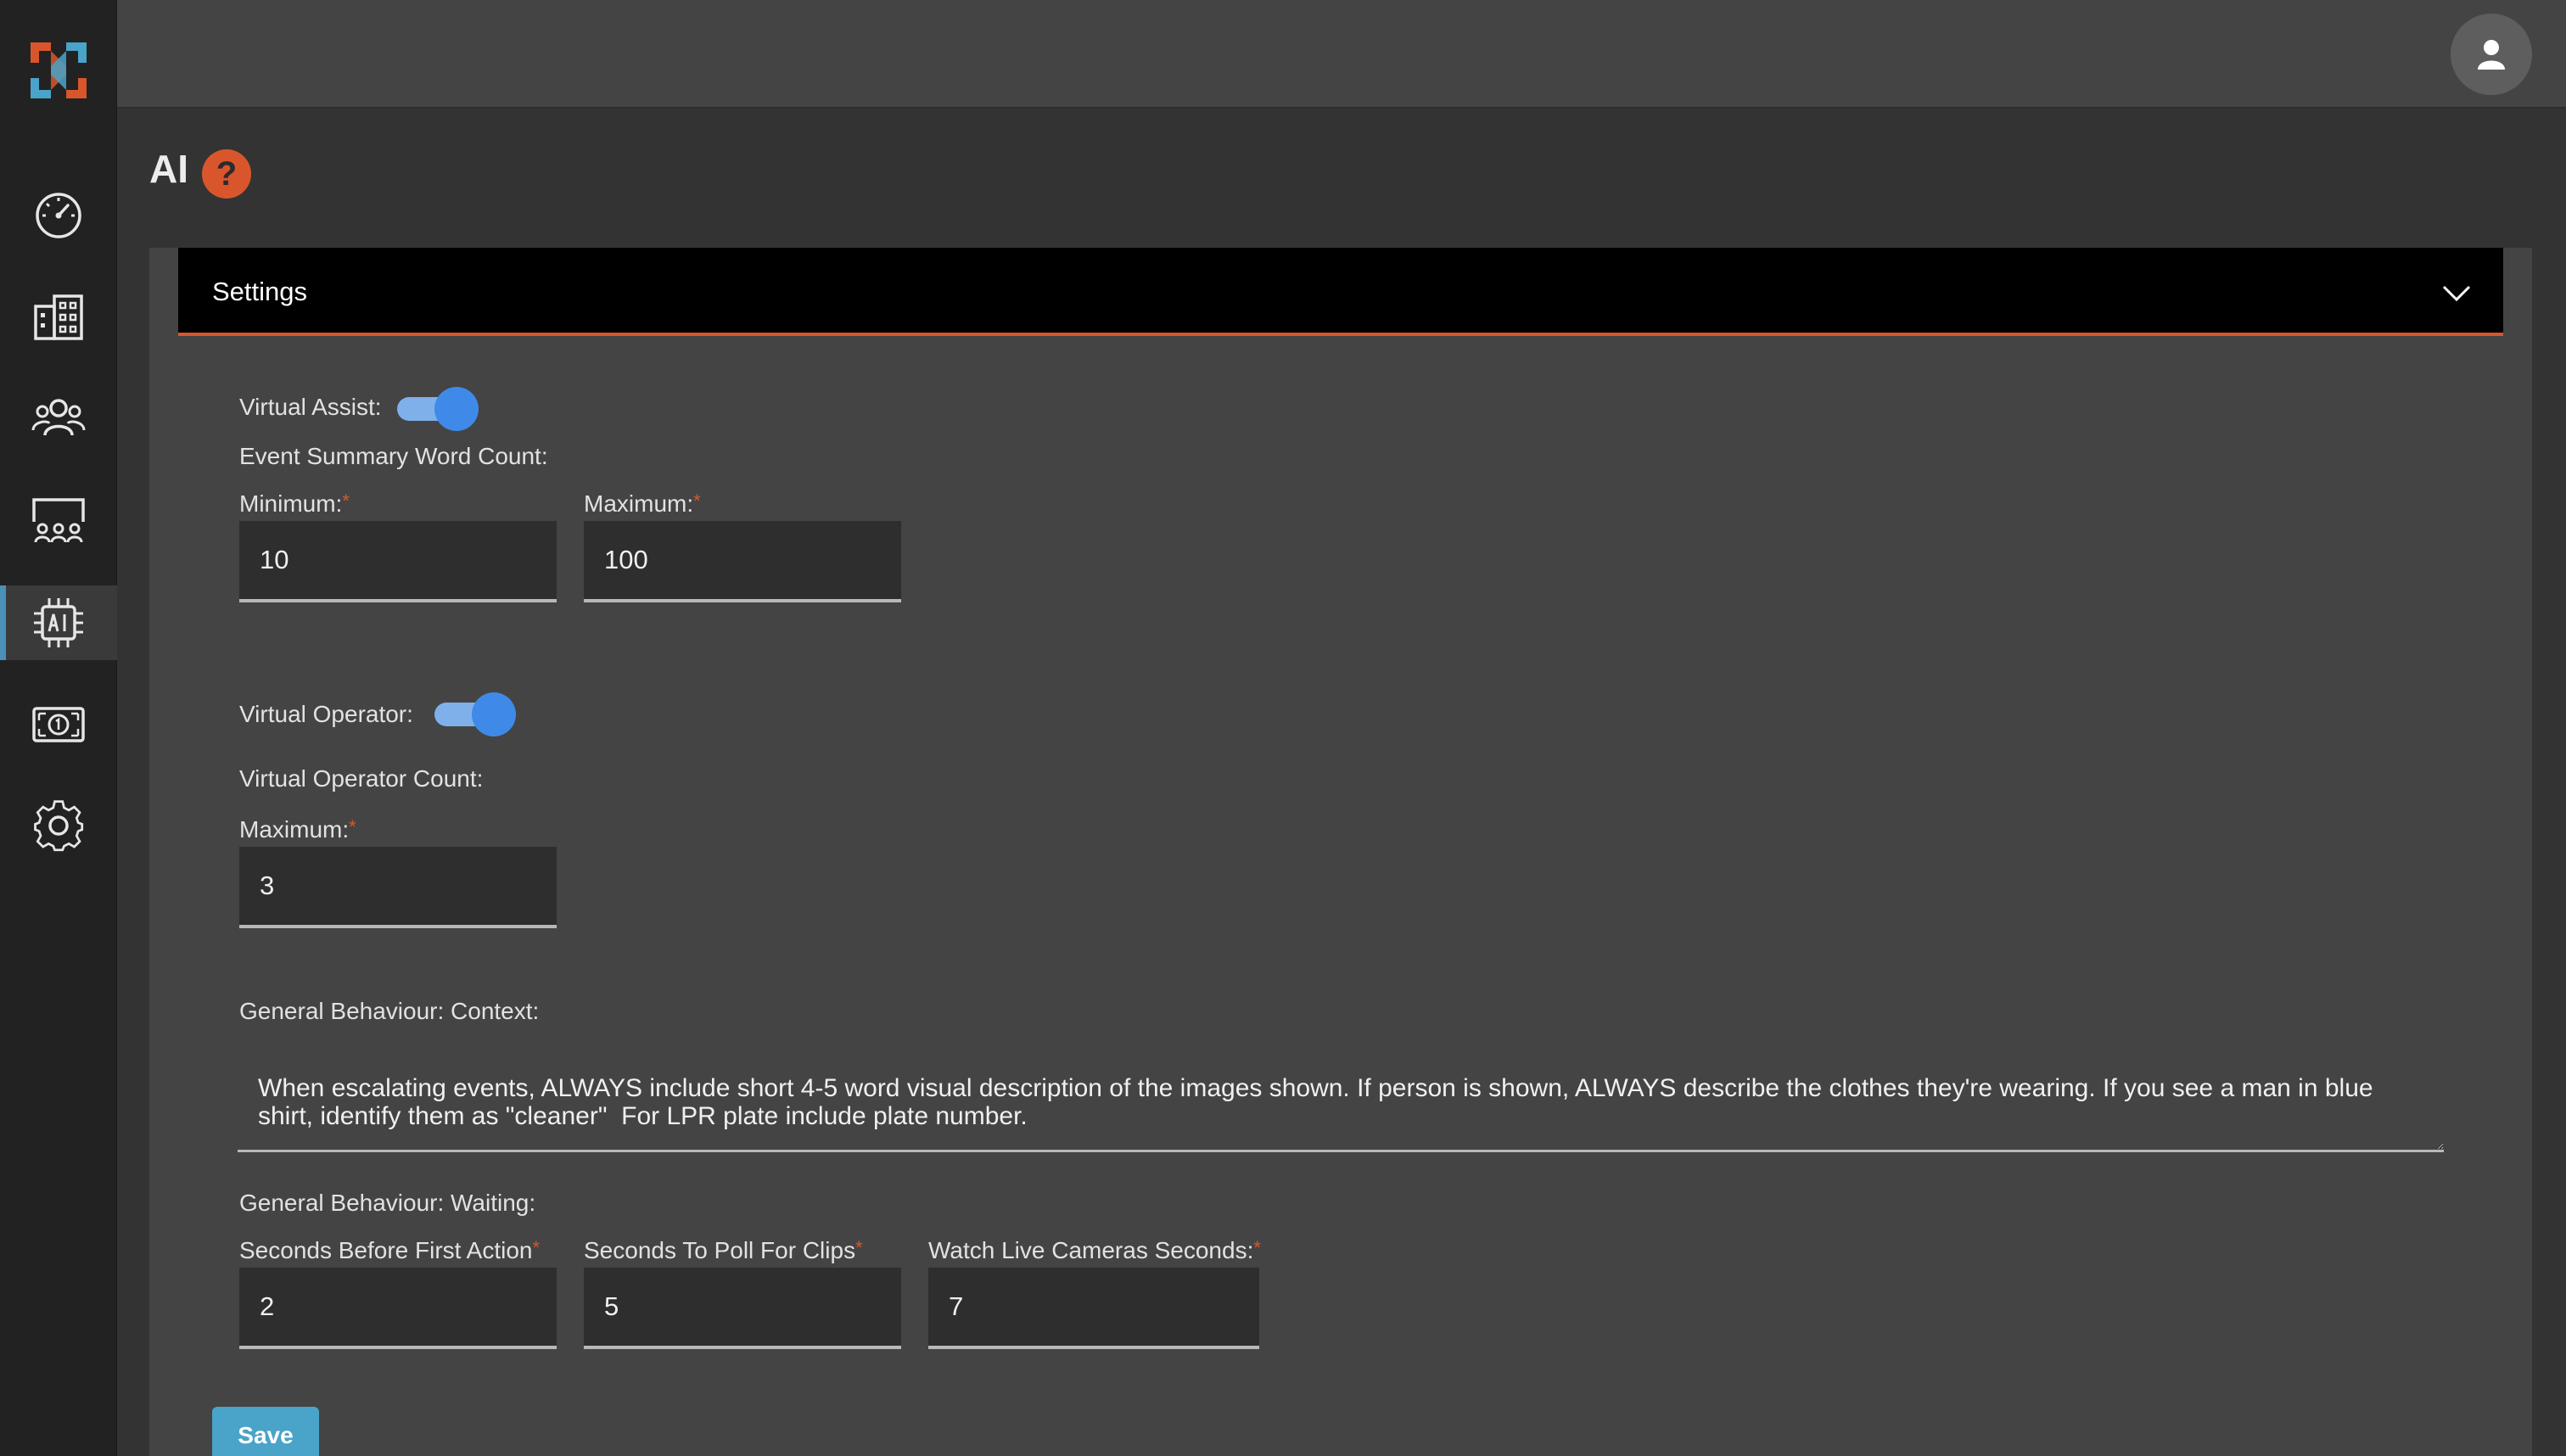  Describe the element at coordinates (390, 1250) in the screenshot. I see `first-action-label: Seconds Before First Action*` at that location.